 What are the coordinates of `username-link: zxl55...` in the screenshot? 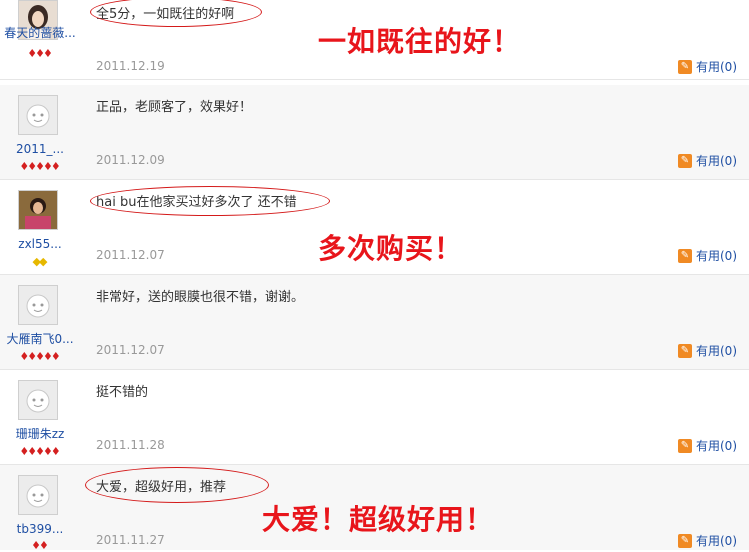 It's located at (40, 244).